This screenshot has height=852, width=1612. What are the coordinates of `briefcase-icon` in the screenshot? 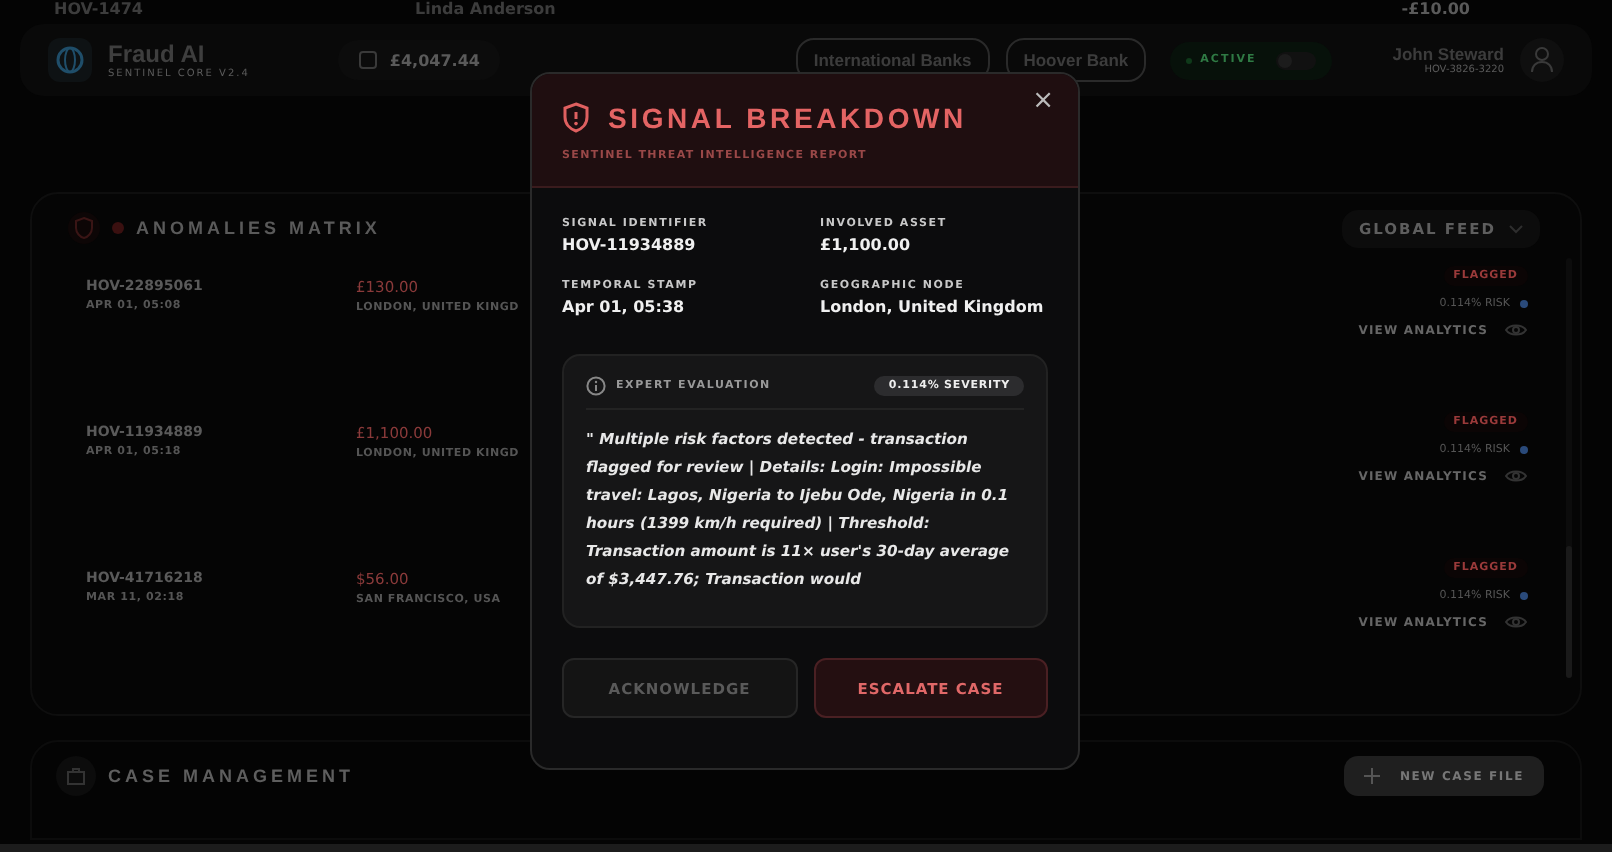 It's located at (76, 776).